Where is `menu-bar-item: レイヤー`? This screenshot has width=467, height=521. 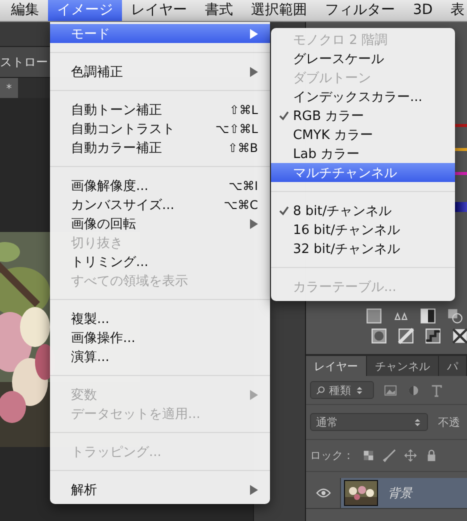 menu-bar-item: レイヤー is located at coordinates (159, 10).